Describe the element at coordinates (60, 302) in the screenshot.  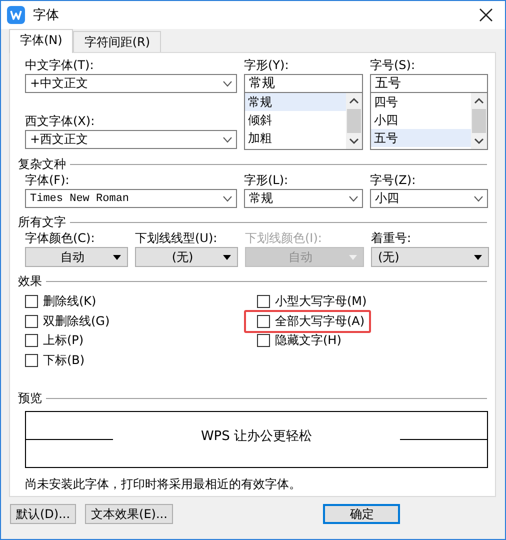
I see `checkbox-option: 删除线(K)` at that location.